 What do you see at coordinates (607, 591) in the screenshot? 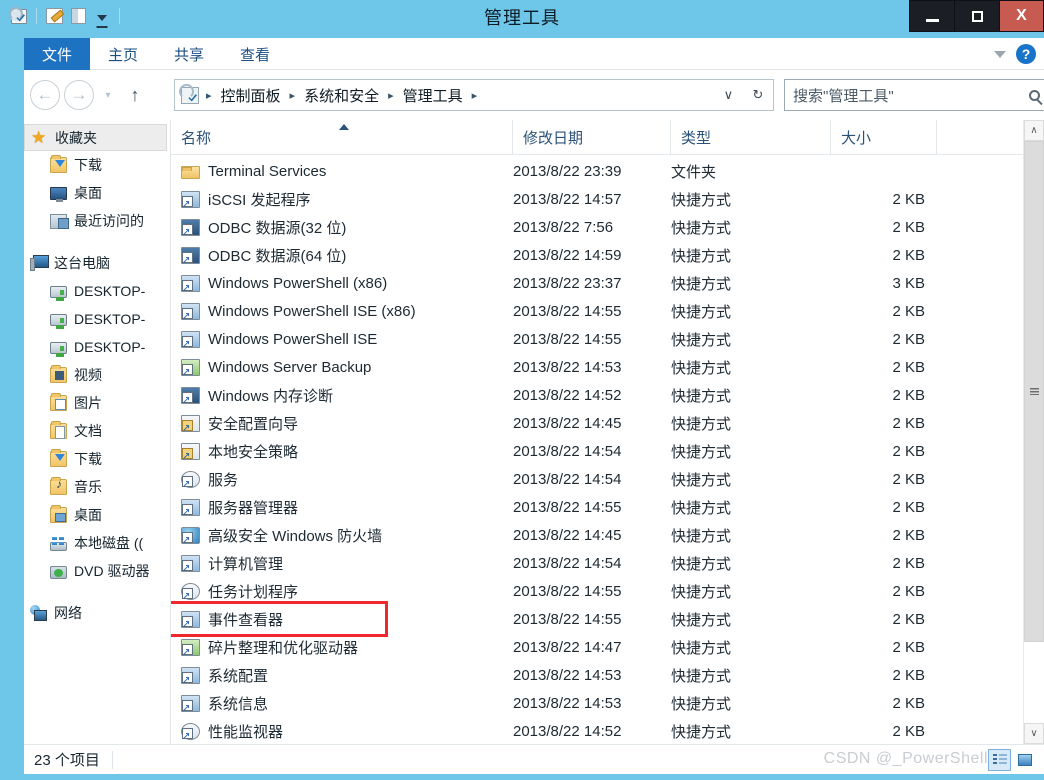
I see `table-row: 任务计划程序 2013/8/22 14:55 快捷方式 2 KB` at bounding box center [607, 591].